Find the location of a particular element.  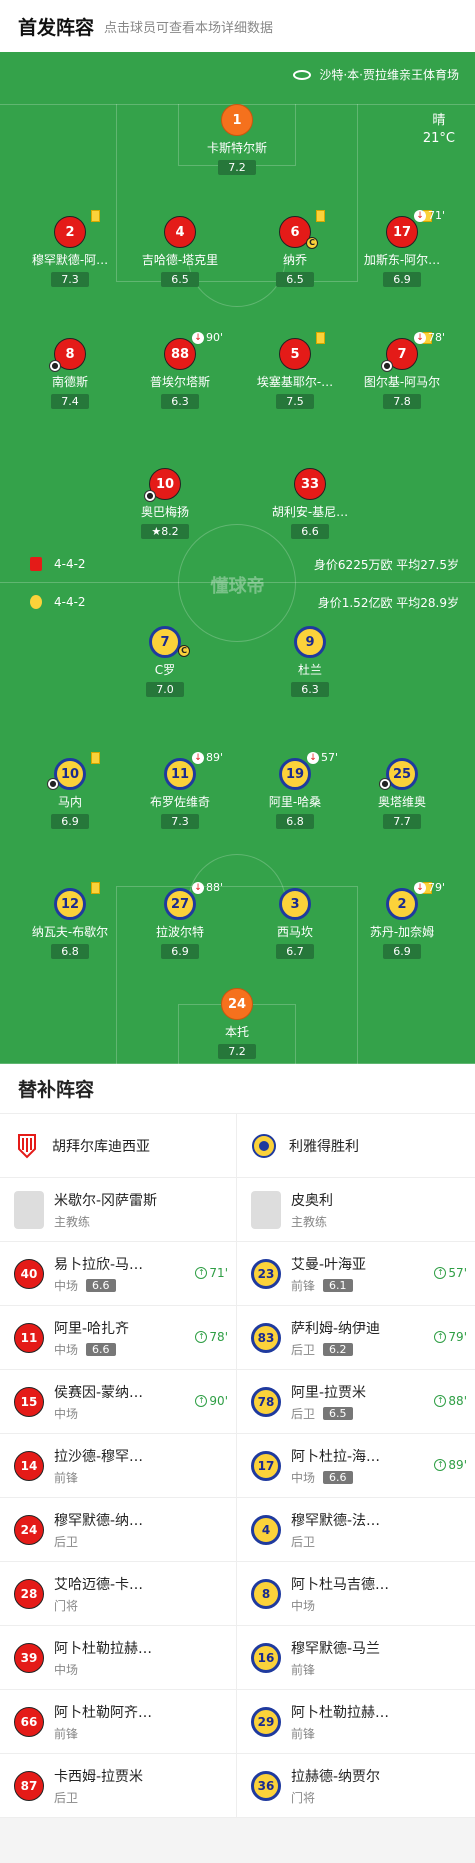

home-player-8: 8 ● 南德斯 7.4 is located at coordinates (70, 373).